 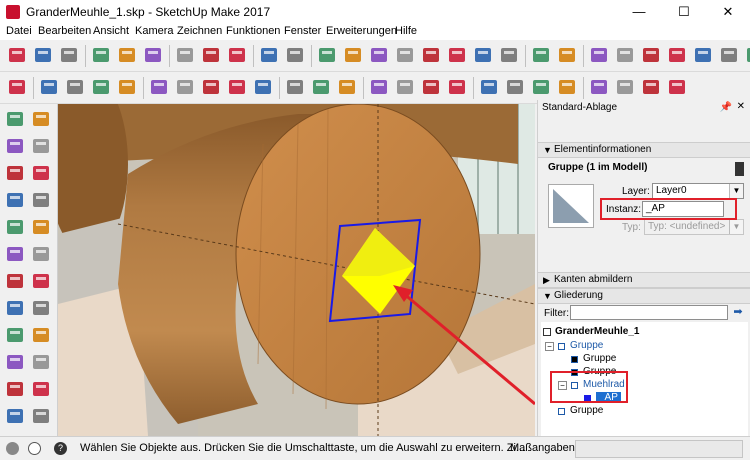 I want to click on front-view-icon, so click(x=678, y=56).